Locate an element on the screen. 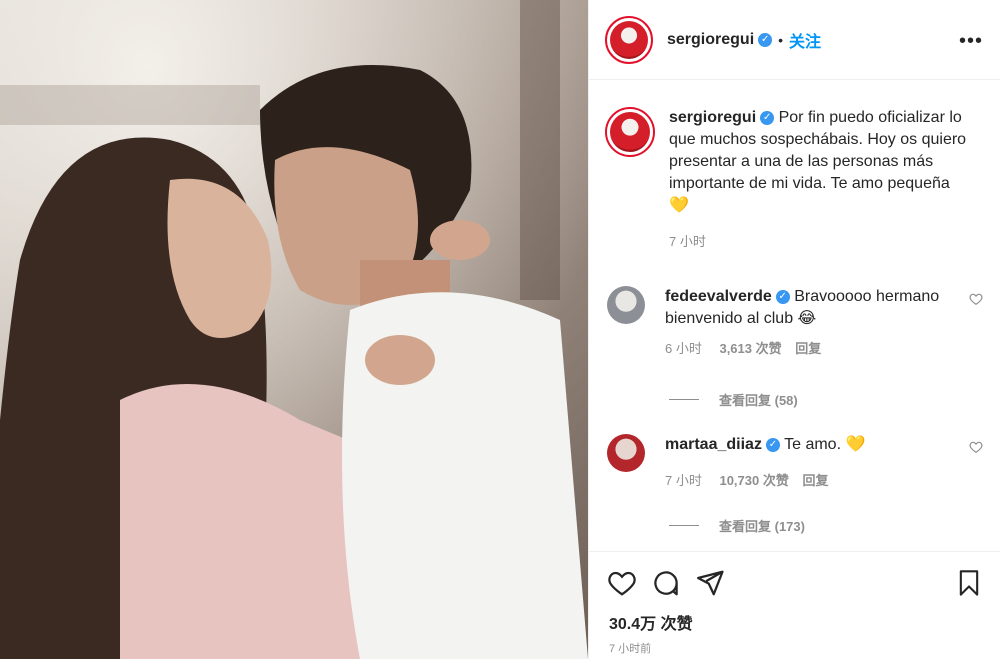 This screenshot has height=659, width=1000. comment-time: 6 小时 is located at coordinates (683, 348).